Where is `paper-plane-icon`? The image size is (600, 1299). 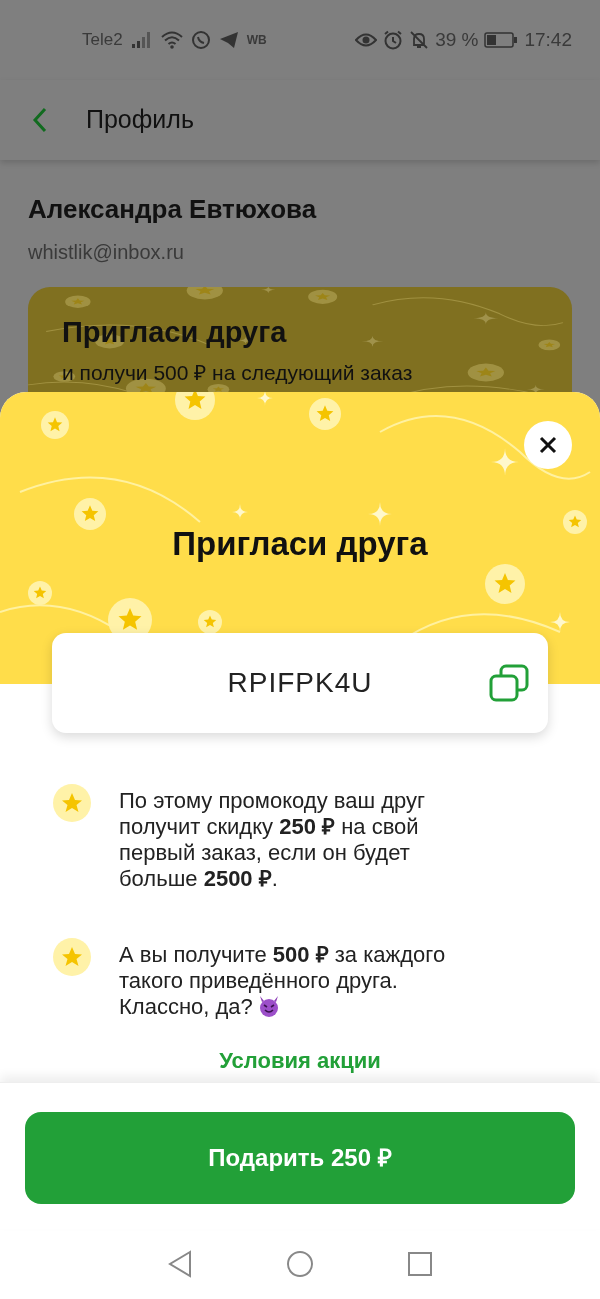 paper-plane-icon is located at coordinates (228, 40).